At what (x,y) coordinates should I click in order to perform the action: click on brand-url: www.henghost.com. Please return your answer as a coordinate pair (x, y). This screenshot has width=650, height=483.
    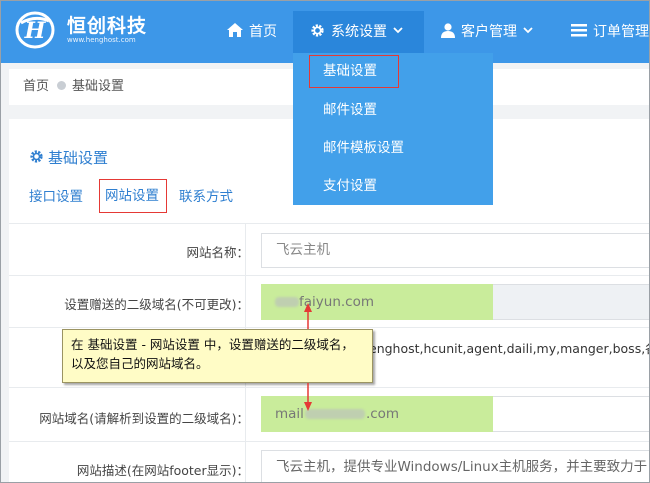
    Looking at the image, I should click on (101, 40).